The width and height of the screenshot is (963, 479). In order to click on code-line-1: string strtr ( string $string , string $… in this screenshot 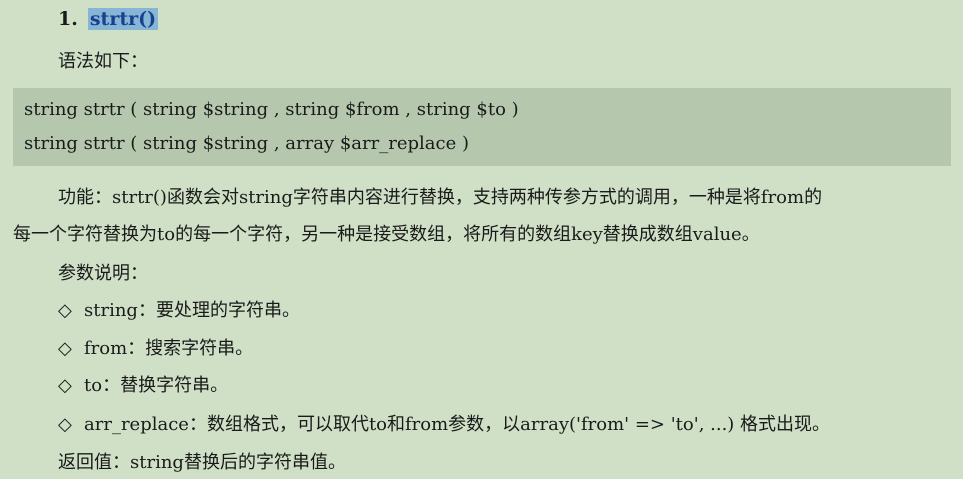, I will do `click(271, 109)`.